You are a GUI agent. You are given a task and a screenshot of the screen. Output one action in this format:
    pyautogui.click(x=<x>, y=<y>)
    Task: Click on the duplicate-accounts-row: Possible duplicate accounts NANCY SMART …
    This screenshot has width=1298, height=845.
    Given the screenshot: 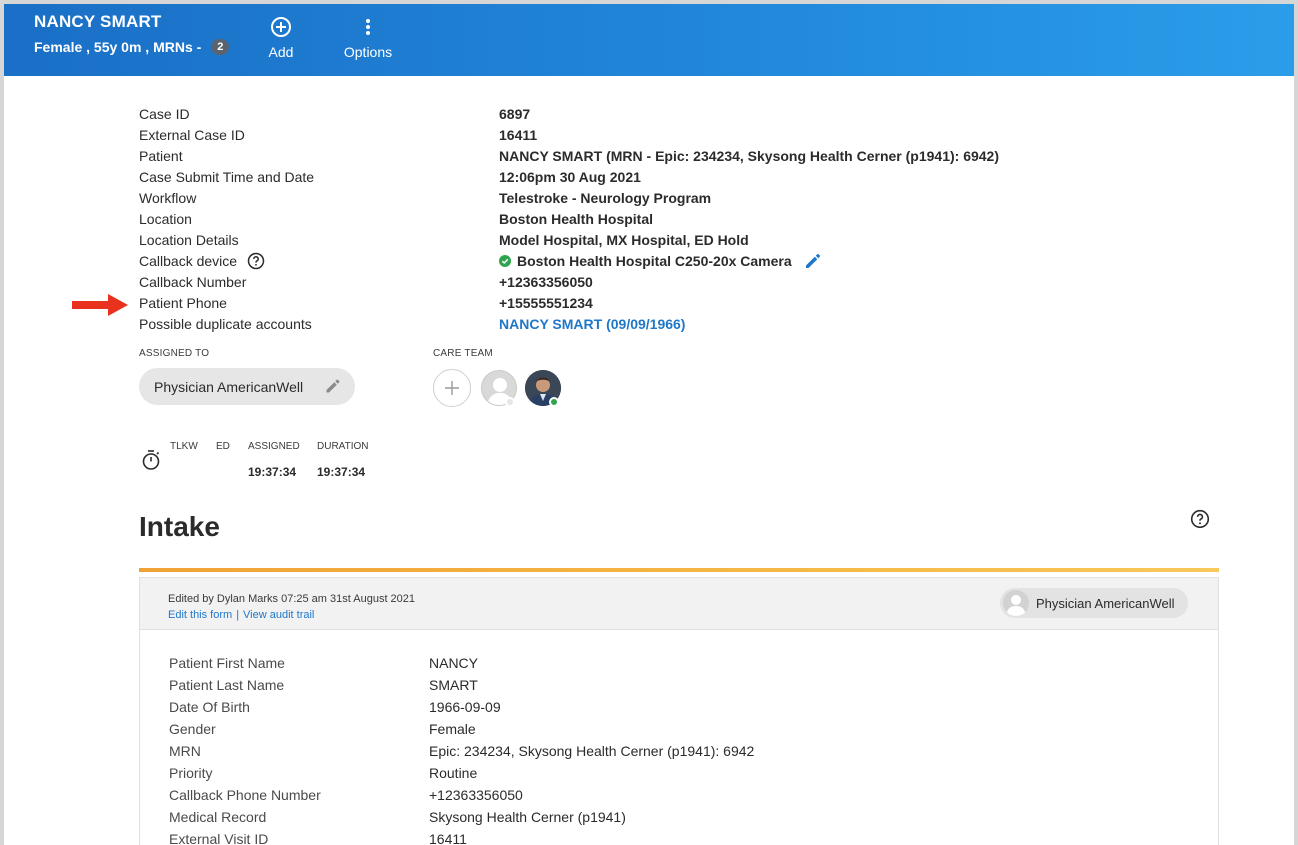 What is the action you would take?
    pyautogui.click(x=639, y=323)
    